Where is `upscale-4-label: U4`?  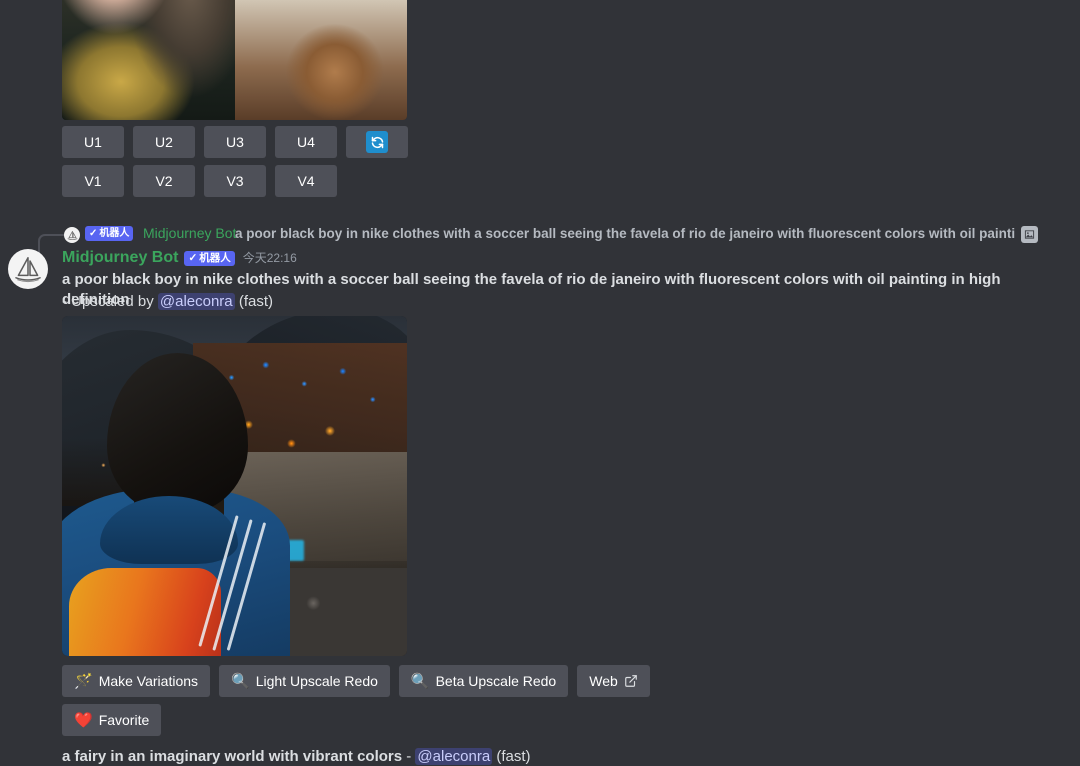 upscale-4-label: U4 is located at coordinates (306, 142).